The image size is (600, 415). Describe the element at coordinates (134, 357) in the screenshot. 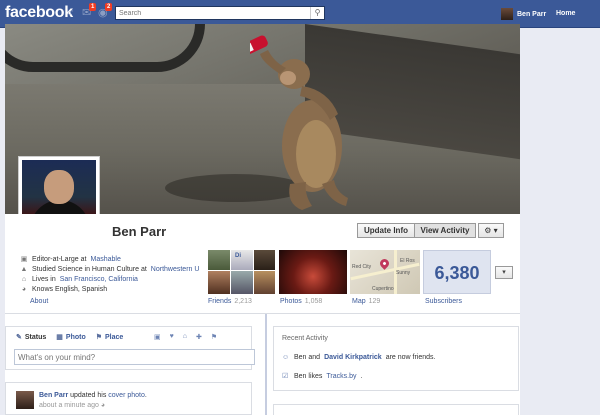

I see `status-input` at that location.